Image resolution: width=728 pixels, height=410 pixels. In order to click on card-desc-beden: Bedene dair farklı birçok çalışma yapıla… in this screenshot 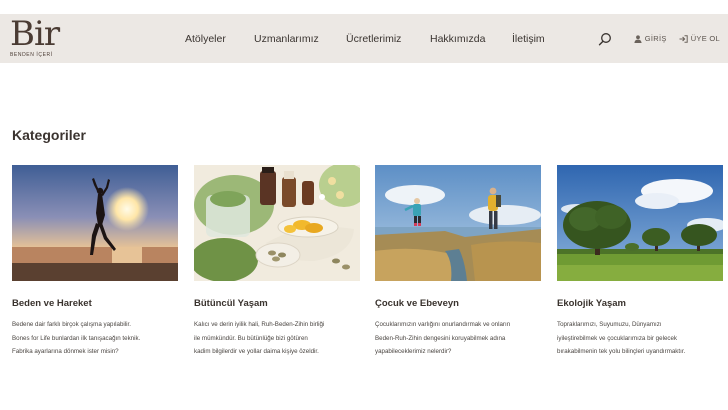, I will do `click(98, 338)`.